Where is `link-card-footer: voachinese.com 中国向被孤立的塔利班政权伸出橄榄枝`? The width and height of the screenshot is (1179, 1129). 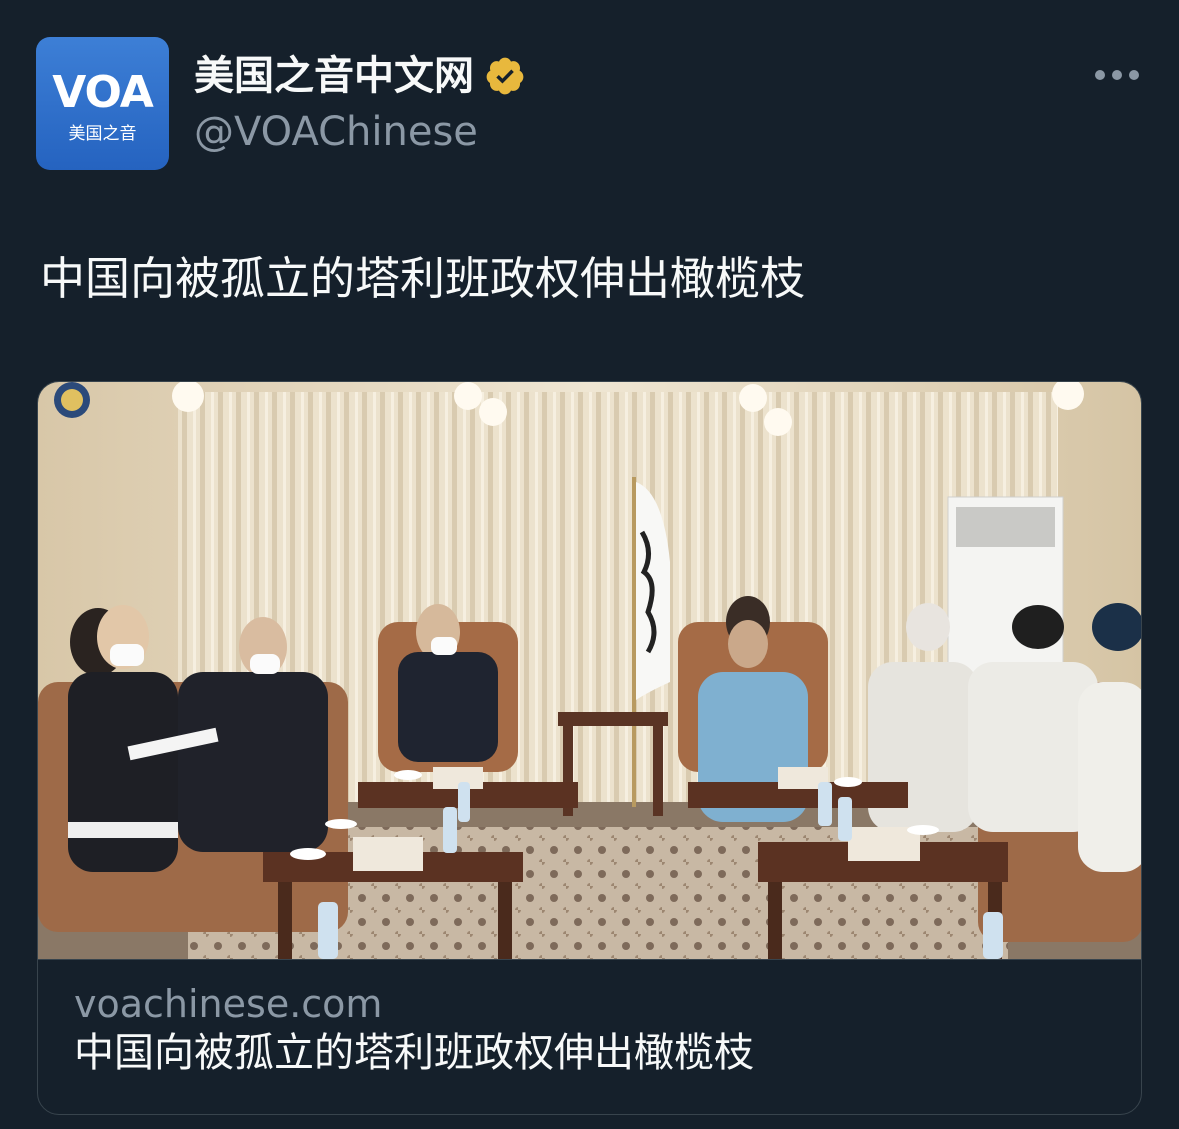 link-card-footer: voachinese.com 中国向被孤立的塔利班政权伸出橄榄枝 is located at coordinates (589, 1036).